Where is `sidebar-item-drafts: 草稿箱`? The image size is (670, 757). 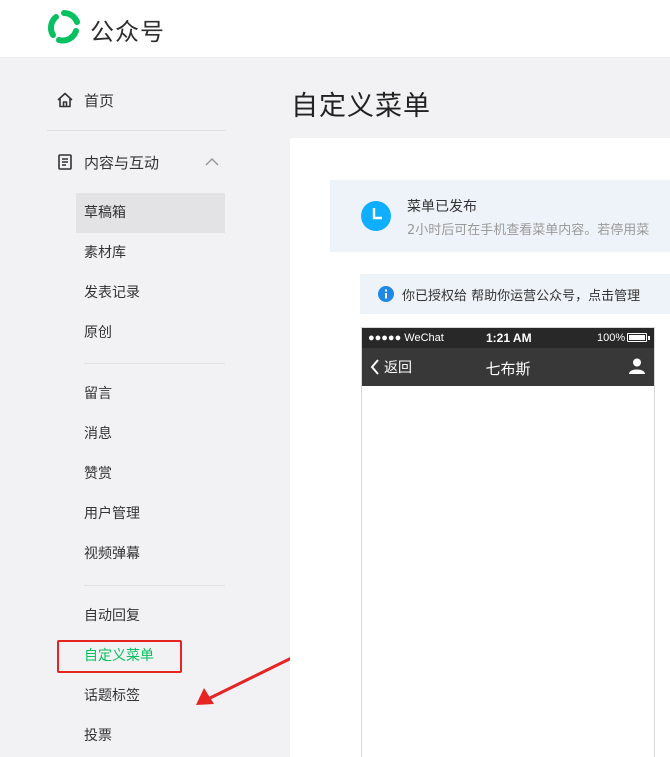
sidebar-item-drafts: 草稿箱 is located at coordinates (150, 213).